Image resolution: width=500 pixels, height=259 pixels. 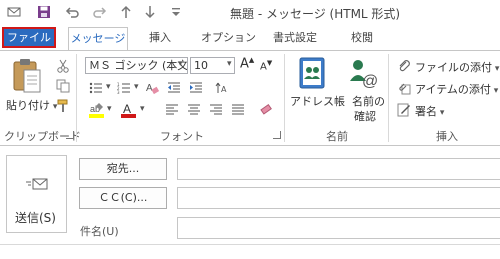 I want to click on grow-font-icon: A, so click(x=244, y=64).